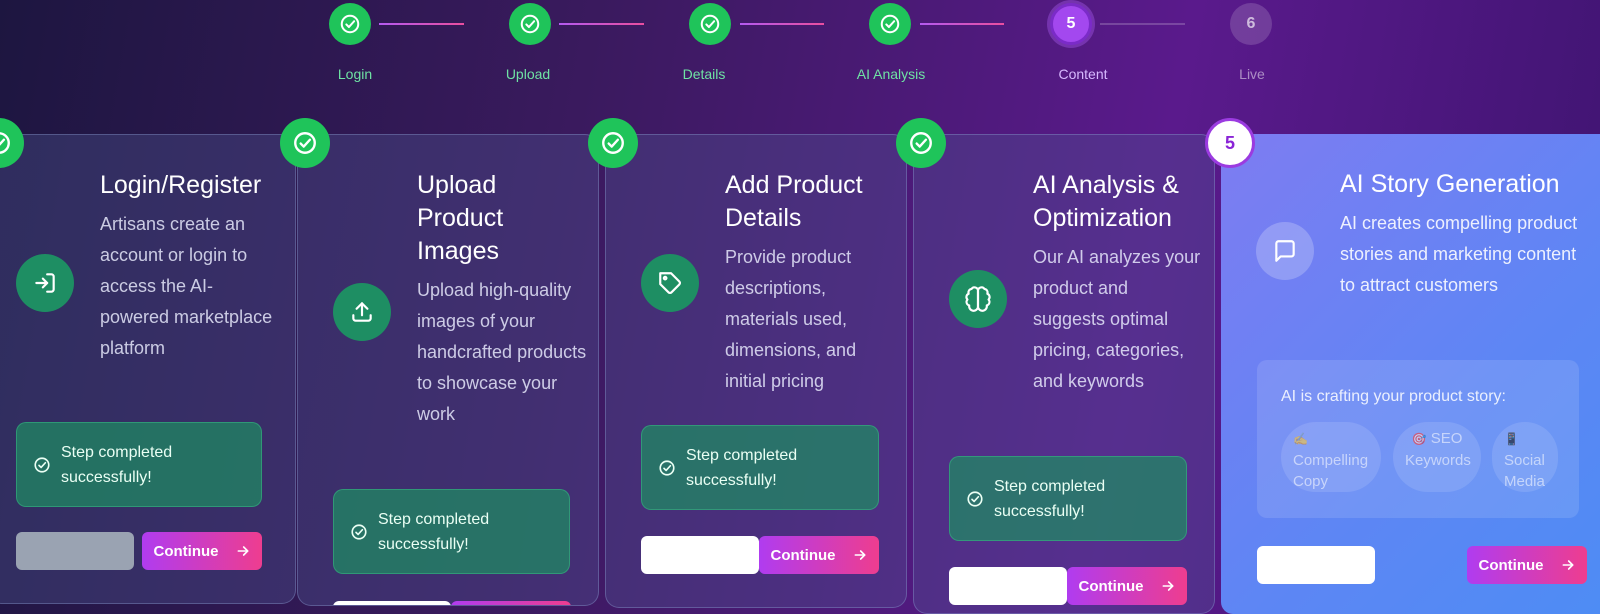  What do you see at coordinates (460, 218) in the screenshot?
I see `card-title: Upload Product Images` at bounding box center [460, 218].